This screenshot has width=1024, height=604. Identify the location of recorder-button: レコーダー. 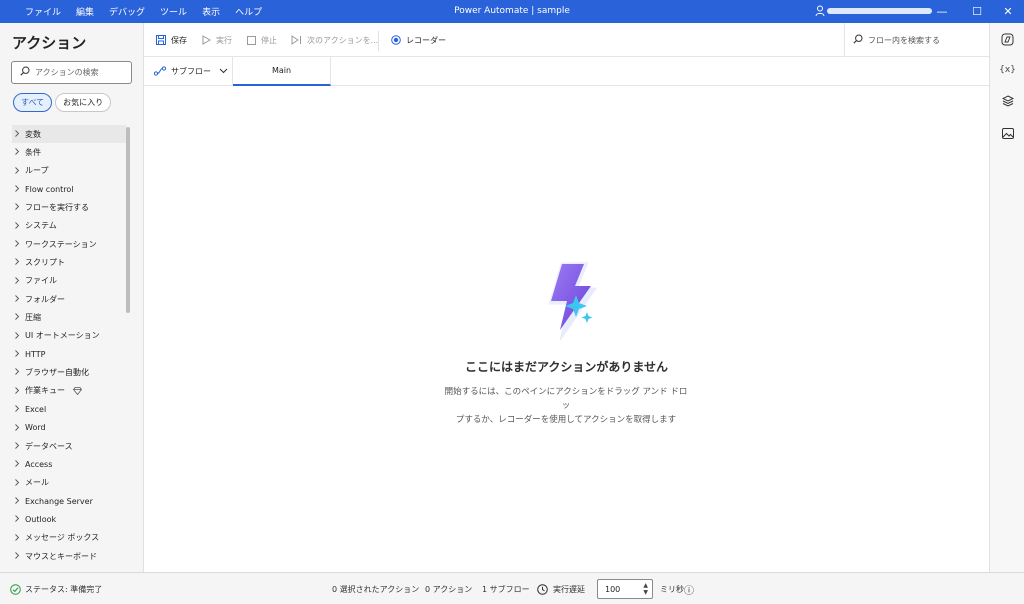
(418, 40).